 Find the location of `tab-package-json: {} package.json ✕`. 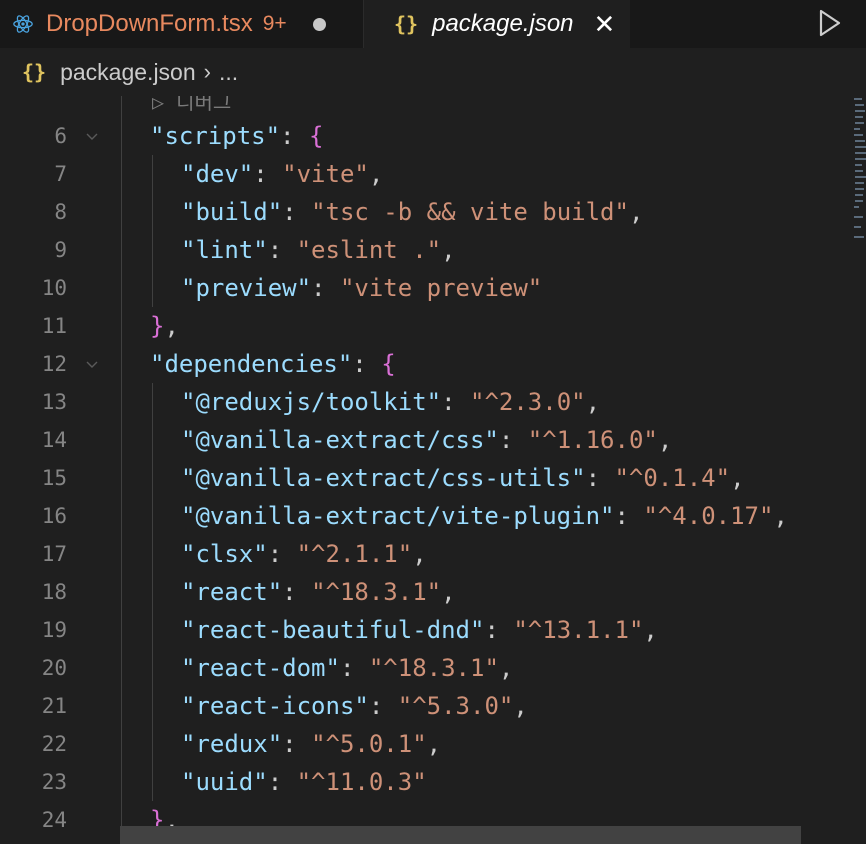

tab-package-json: {} package.json ✕ is located at coordinates (497, 24).